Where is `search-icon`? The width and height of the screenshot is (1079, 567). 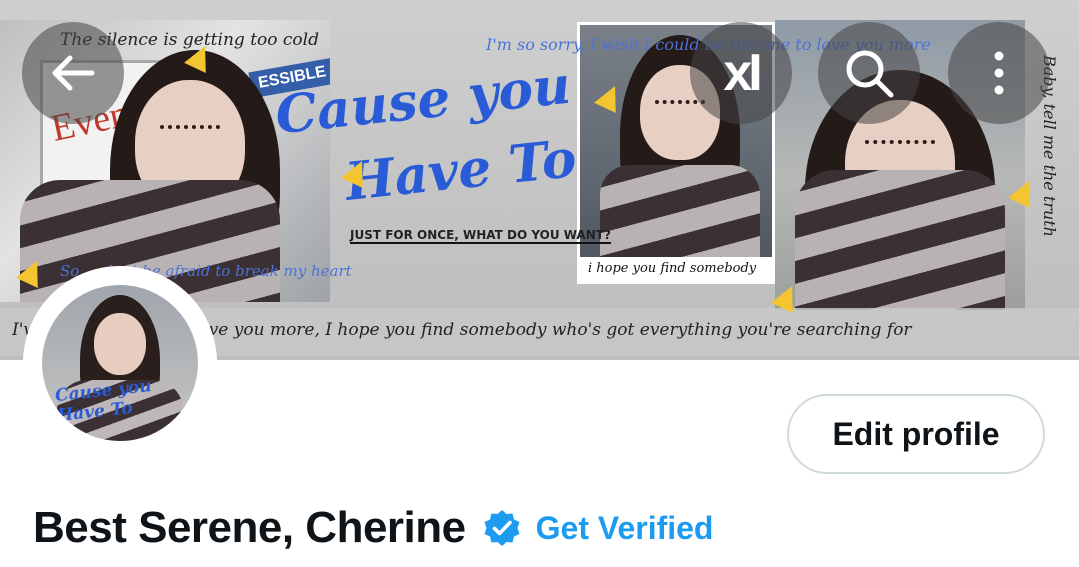 search-icon is located at coordinates (870, 74).